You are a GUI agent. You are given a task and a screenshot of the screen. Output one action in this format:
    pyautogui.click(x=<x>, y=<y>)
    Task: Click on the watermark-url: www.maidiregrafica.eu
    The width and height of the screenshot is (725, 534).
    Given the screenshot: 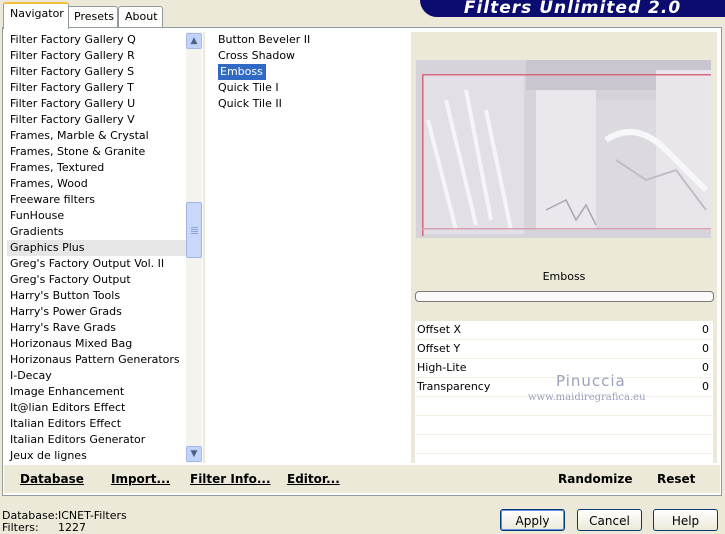 What is the action you would take?
    pyautogui.click(x=587, y=397)
    